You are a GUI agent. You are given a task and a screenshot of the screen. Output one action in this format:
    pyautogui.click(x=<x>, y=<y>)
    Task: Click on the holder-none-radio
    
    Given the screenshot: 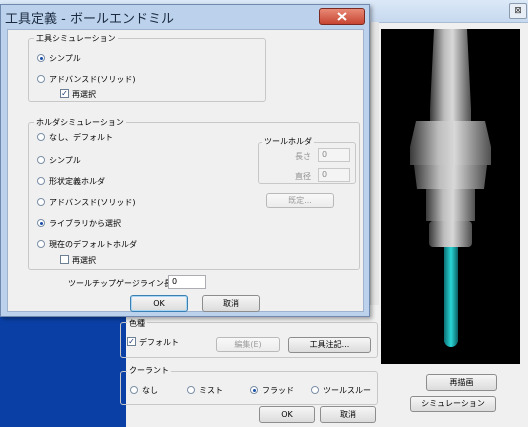 What is the action you would take?
    pyautogui.click(x=41, y=137)
    